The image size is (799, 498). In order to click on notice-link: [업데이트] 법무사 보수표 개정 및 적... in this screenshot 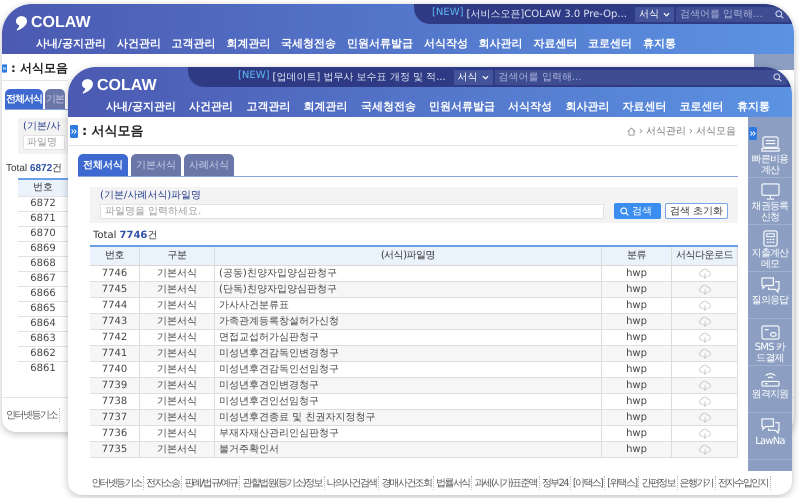, I will do `click(359, 77)`.